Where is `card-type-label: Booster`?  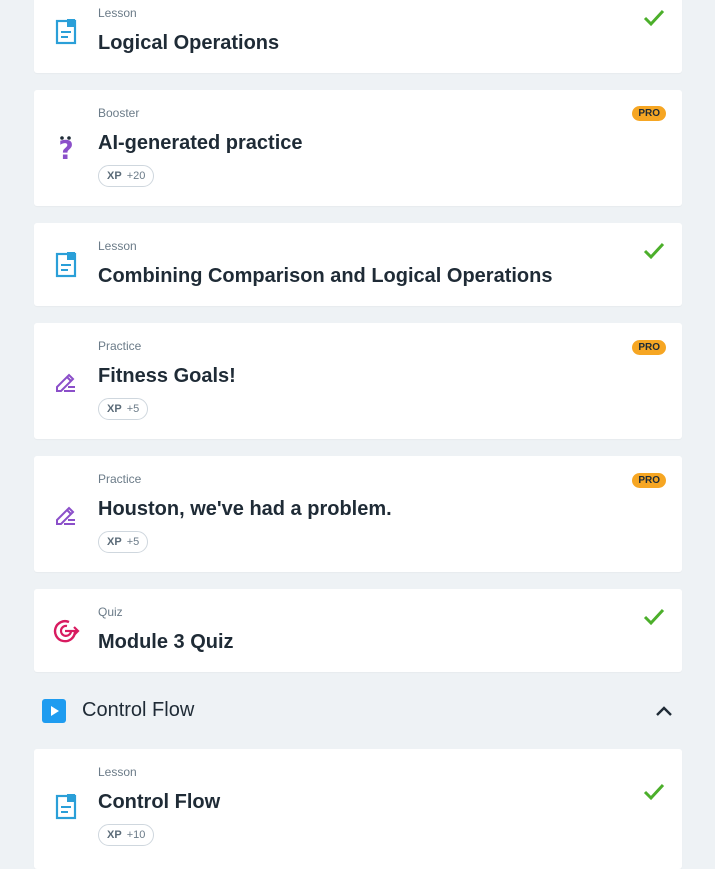 card-type-label: Booster is located at coordinates (119, 113).